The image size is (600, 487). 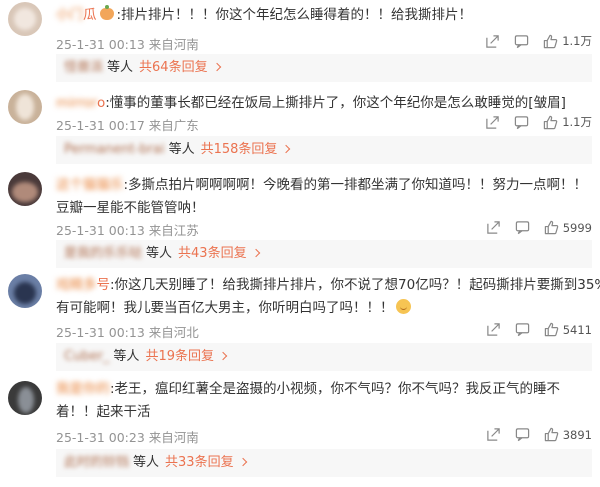 What do you see at coordinates (101, 103) in the screenshot?
I see `comment-username-suffix: o` at bounding box center [101, 103].